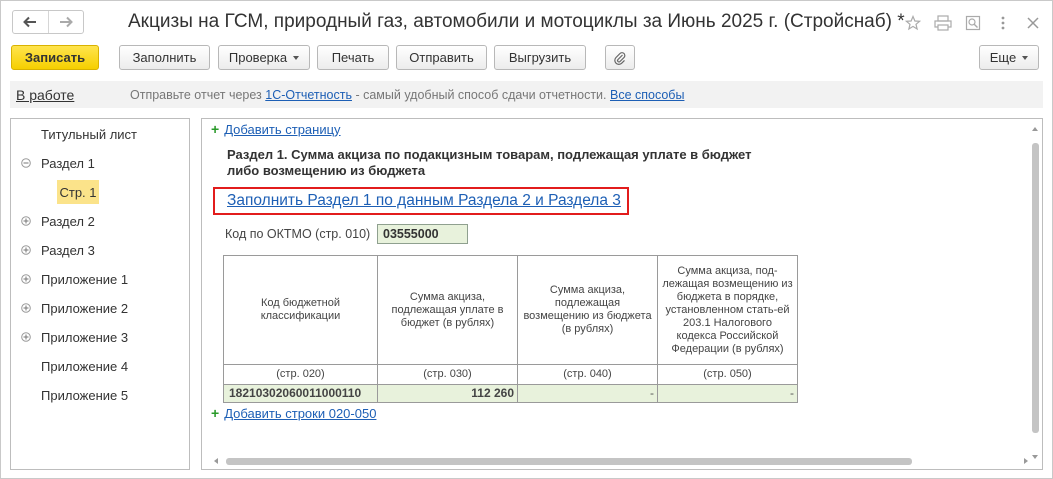 This screenshot has height=479, width=1053. Describe the element at coordinates (282, 129) in the screenshot. I see `add-page-label: Добавить страницу` at that location.